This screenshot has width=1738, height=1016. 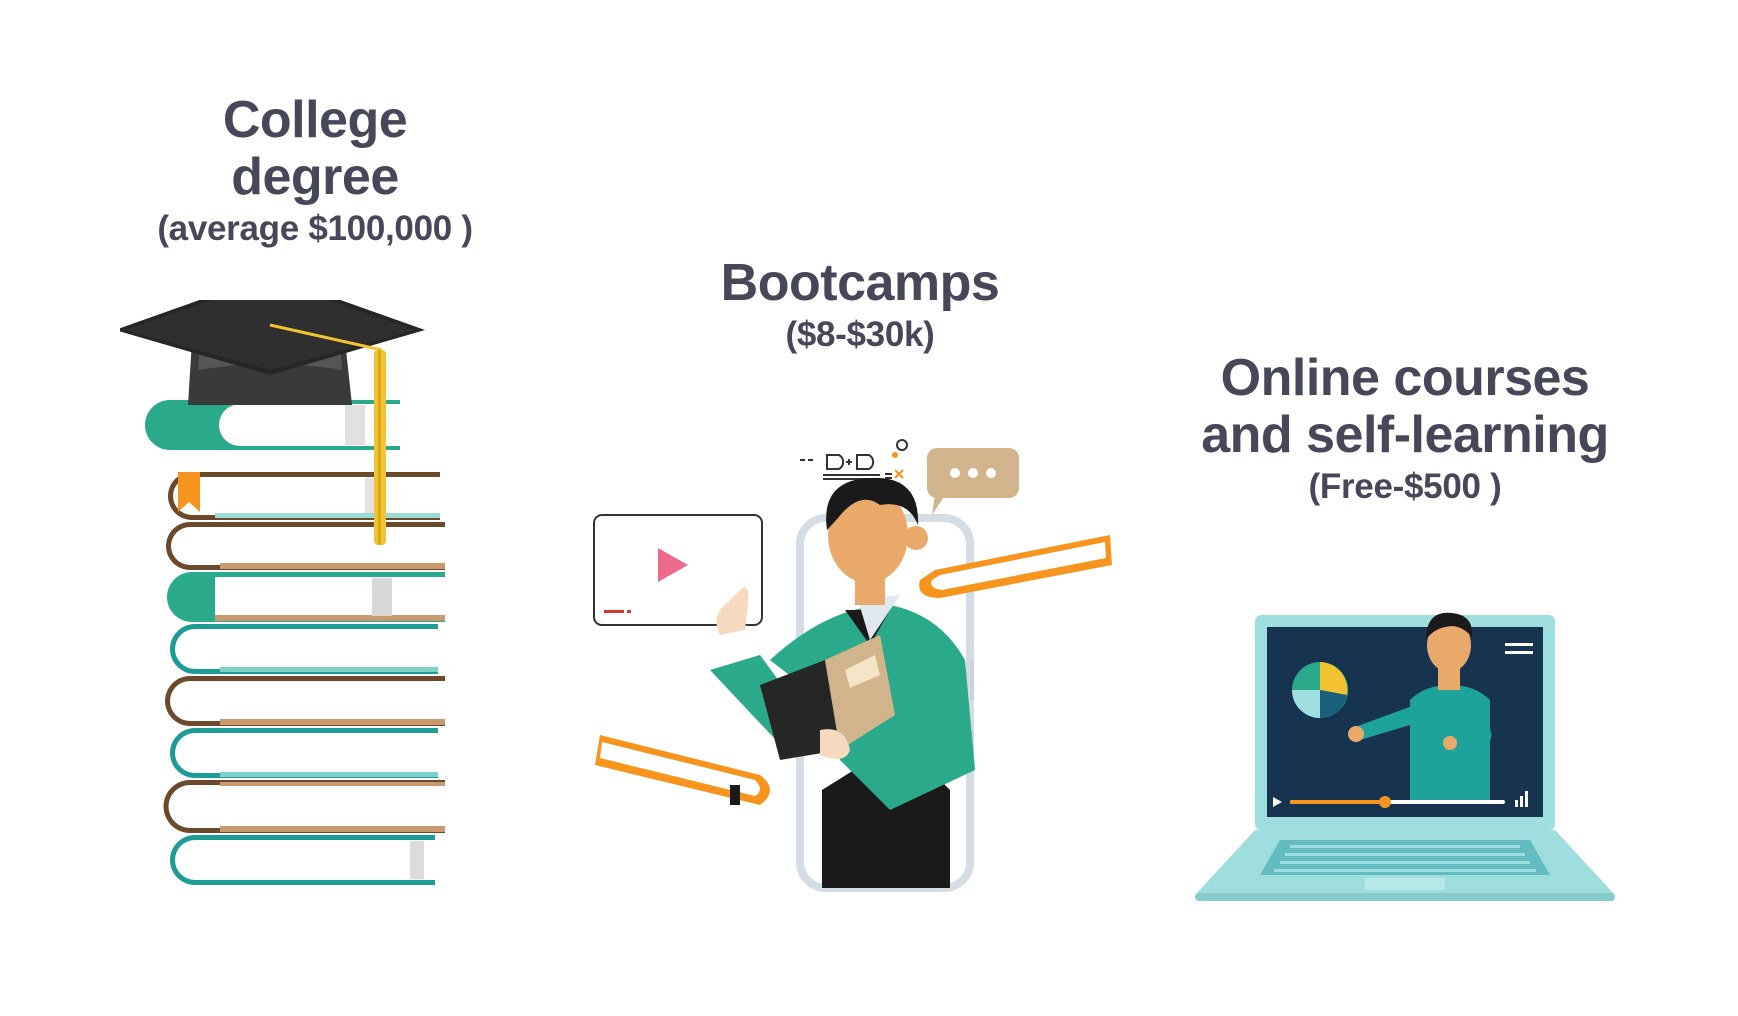 I want to click on books, so click(x=295, y=642).